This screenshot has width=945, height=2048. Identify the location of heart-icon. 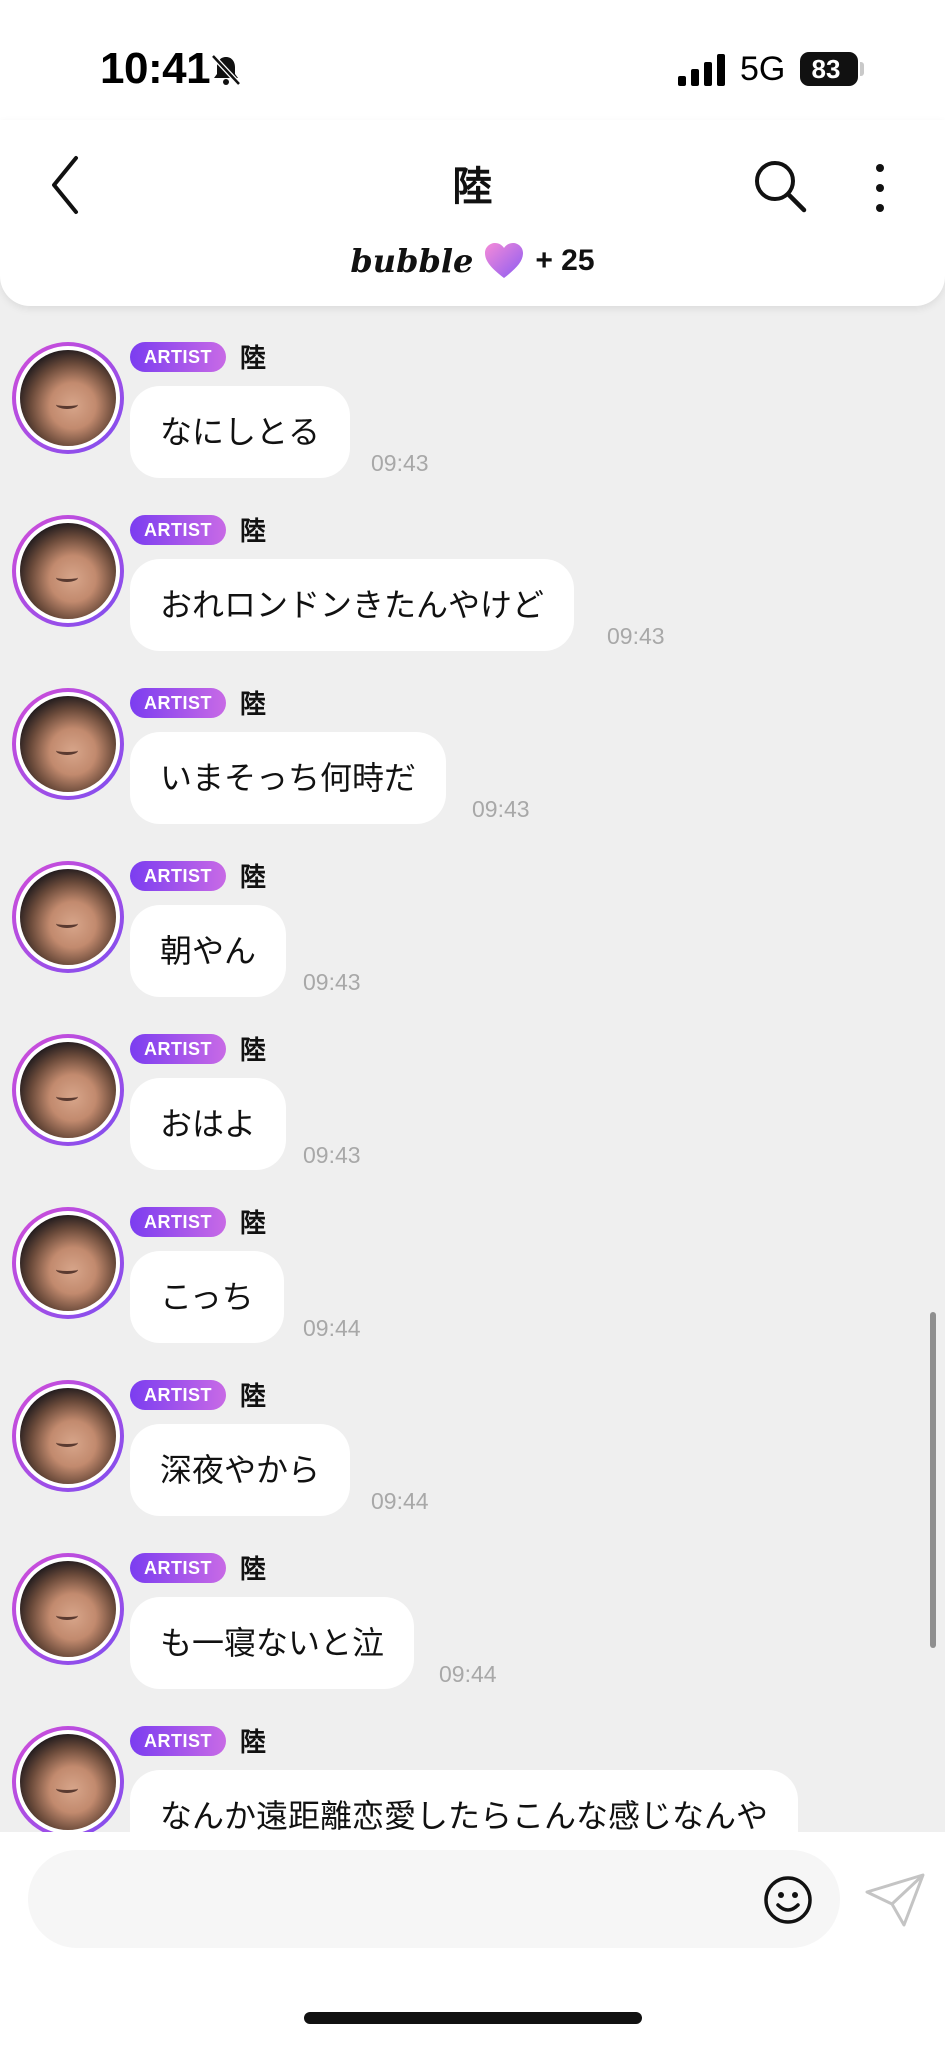
(504, 260).